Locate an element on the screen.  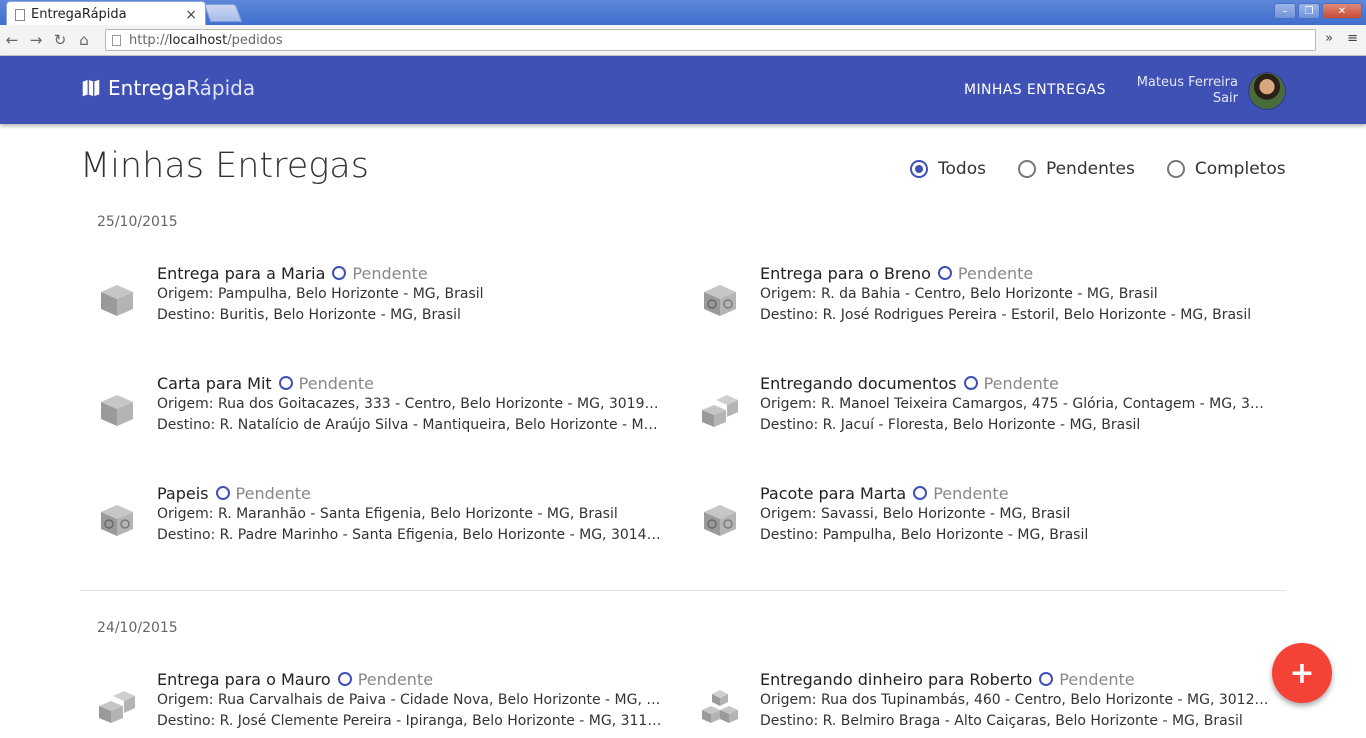
close-tab-icon: × is located at coordinates (191, 15).